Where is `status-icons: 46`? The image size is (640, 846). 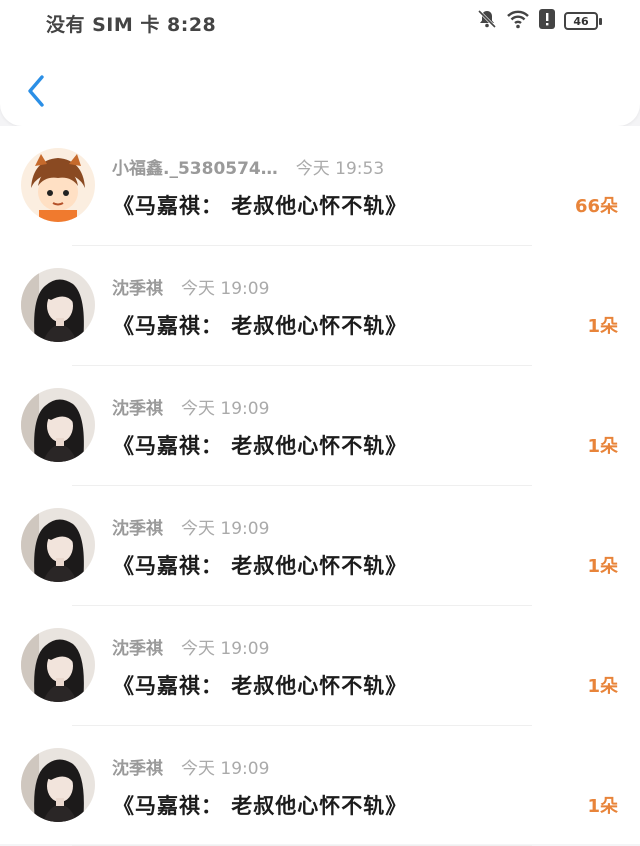
status-icons: 46 is located at coordinates (539, 21).